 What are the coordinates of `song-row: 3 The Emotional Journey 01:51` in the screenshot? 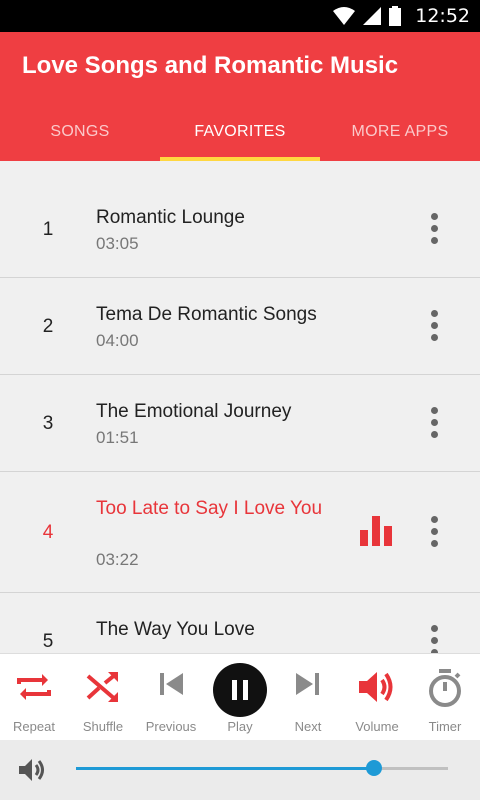 It's located at (240, 423).